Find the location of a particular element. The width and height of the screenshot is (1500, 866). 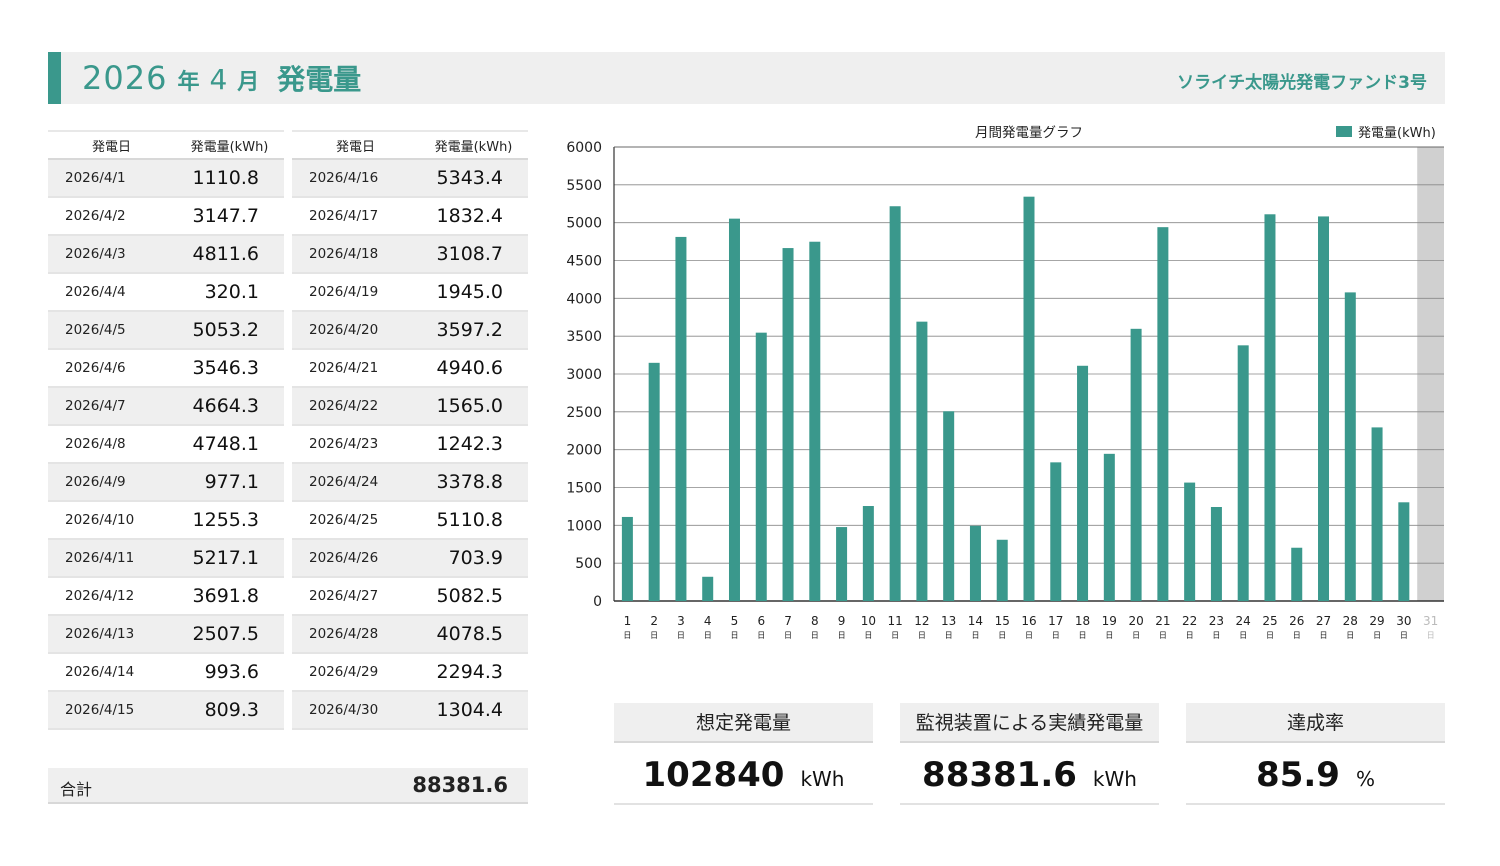

x-tick-label: 30 is located at coordinates (1403, 621).